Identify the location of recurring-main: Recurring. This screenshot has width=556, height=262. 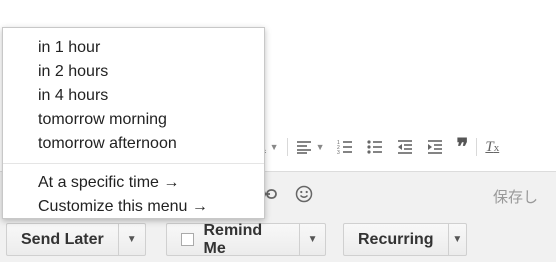
(396, 239).